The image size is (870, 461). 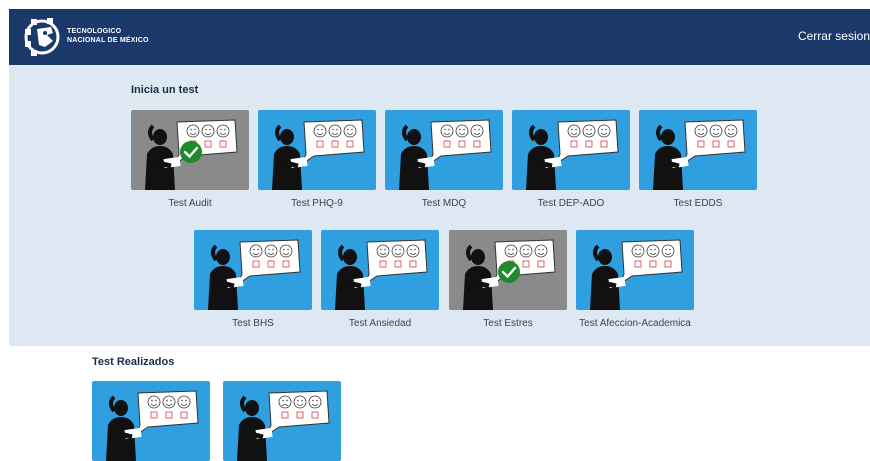 I want to click on test-card-label: Test Afeccion-Academica, so click(x=635, y=323).